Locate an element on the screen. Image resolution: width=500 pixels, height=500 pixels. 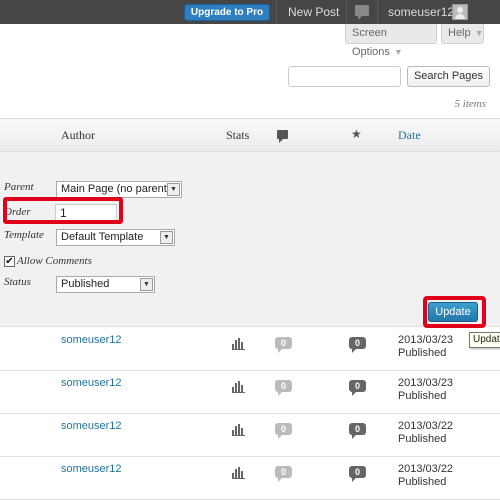
help-button: Help ▼ is located at coordinates (462, 34).